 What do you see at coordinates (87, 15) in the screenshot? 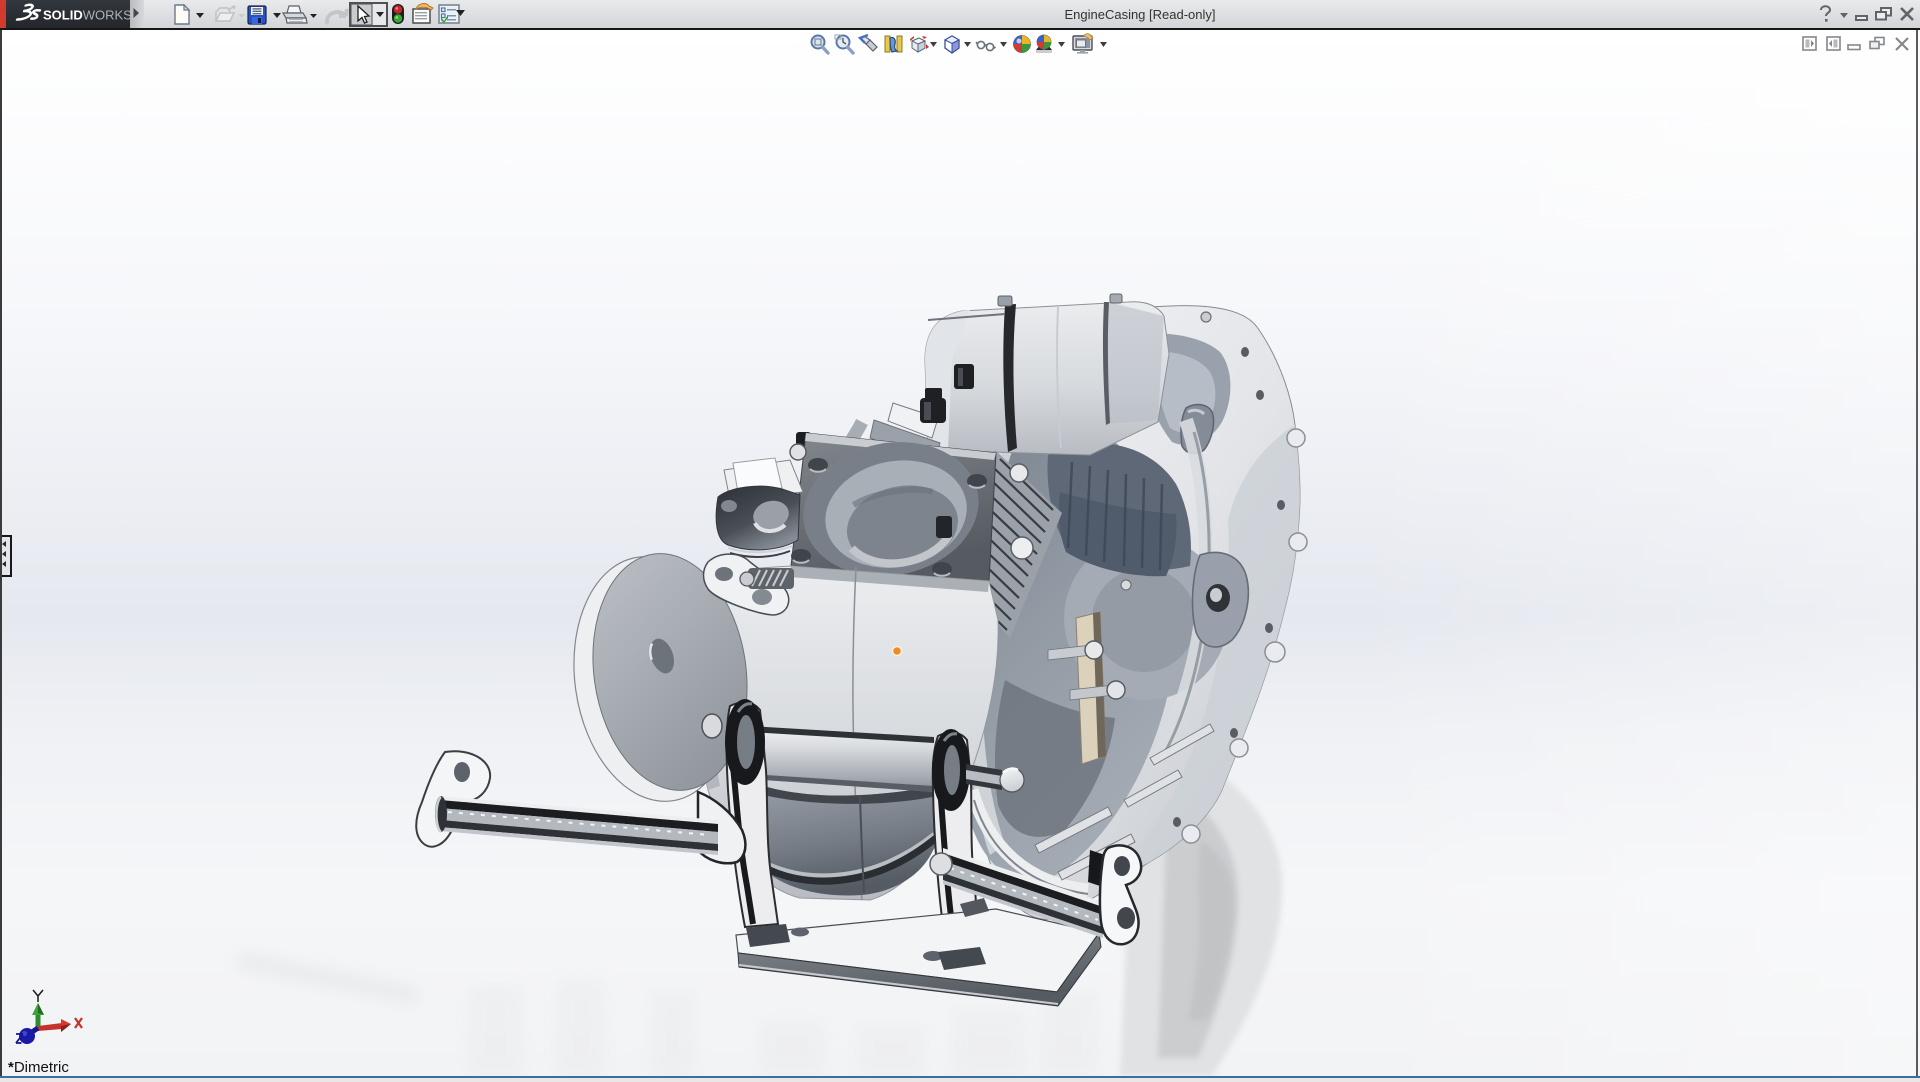
I see `svg-text: SOLIDWORKS` at bounding box center [87, 15].